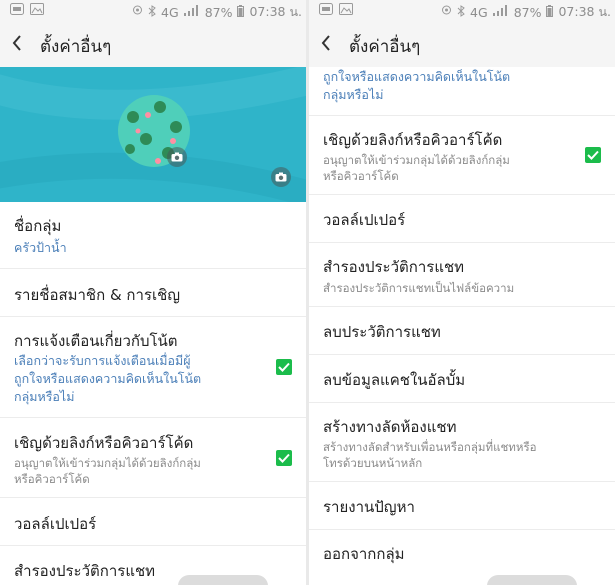 Image resolution: width=615 pixels, height=585 pixels. Describe the element at coordinates (284, 367) in the screenshot. I see `note-notification-checkbox` at that location.